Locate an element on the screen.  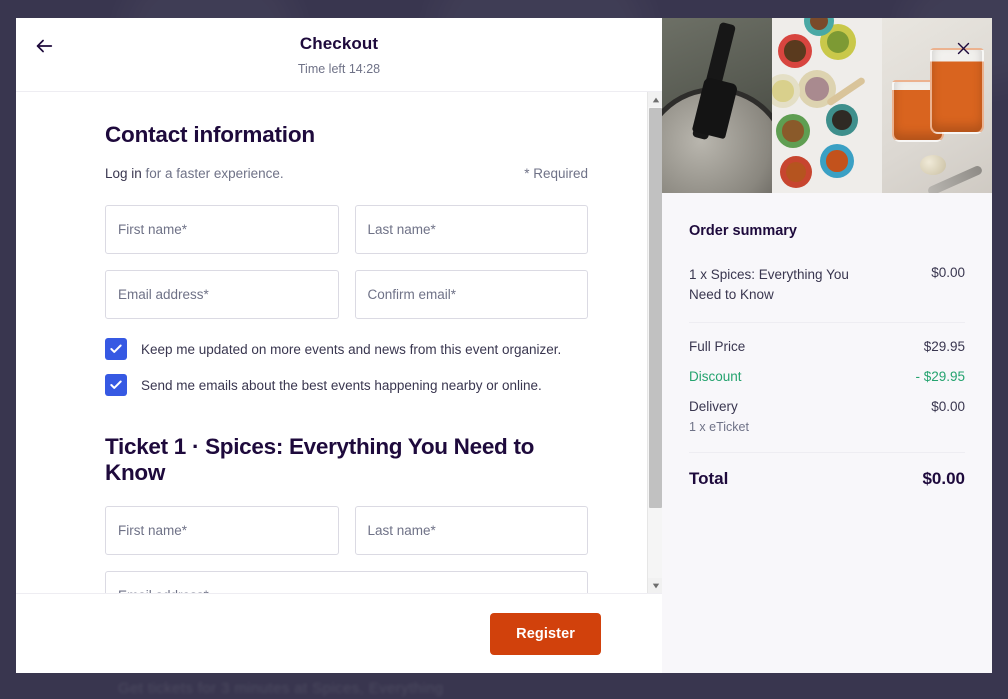
chevron-up-icon is located at coordinates (655, 99).